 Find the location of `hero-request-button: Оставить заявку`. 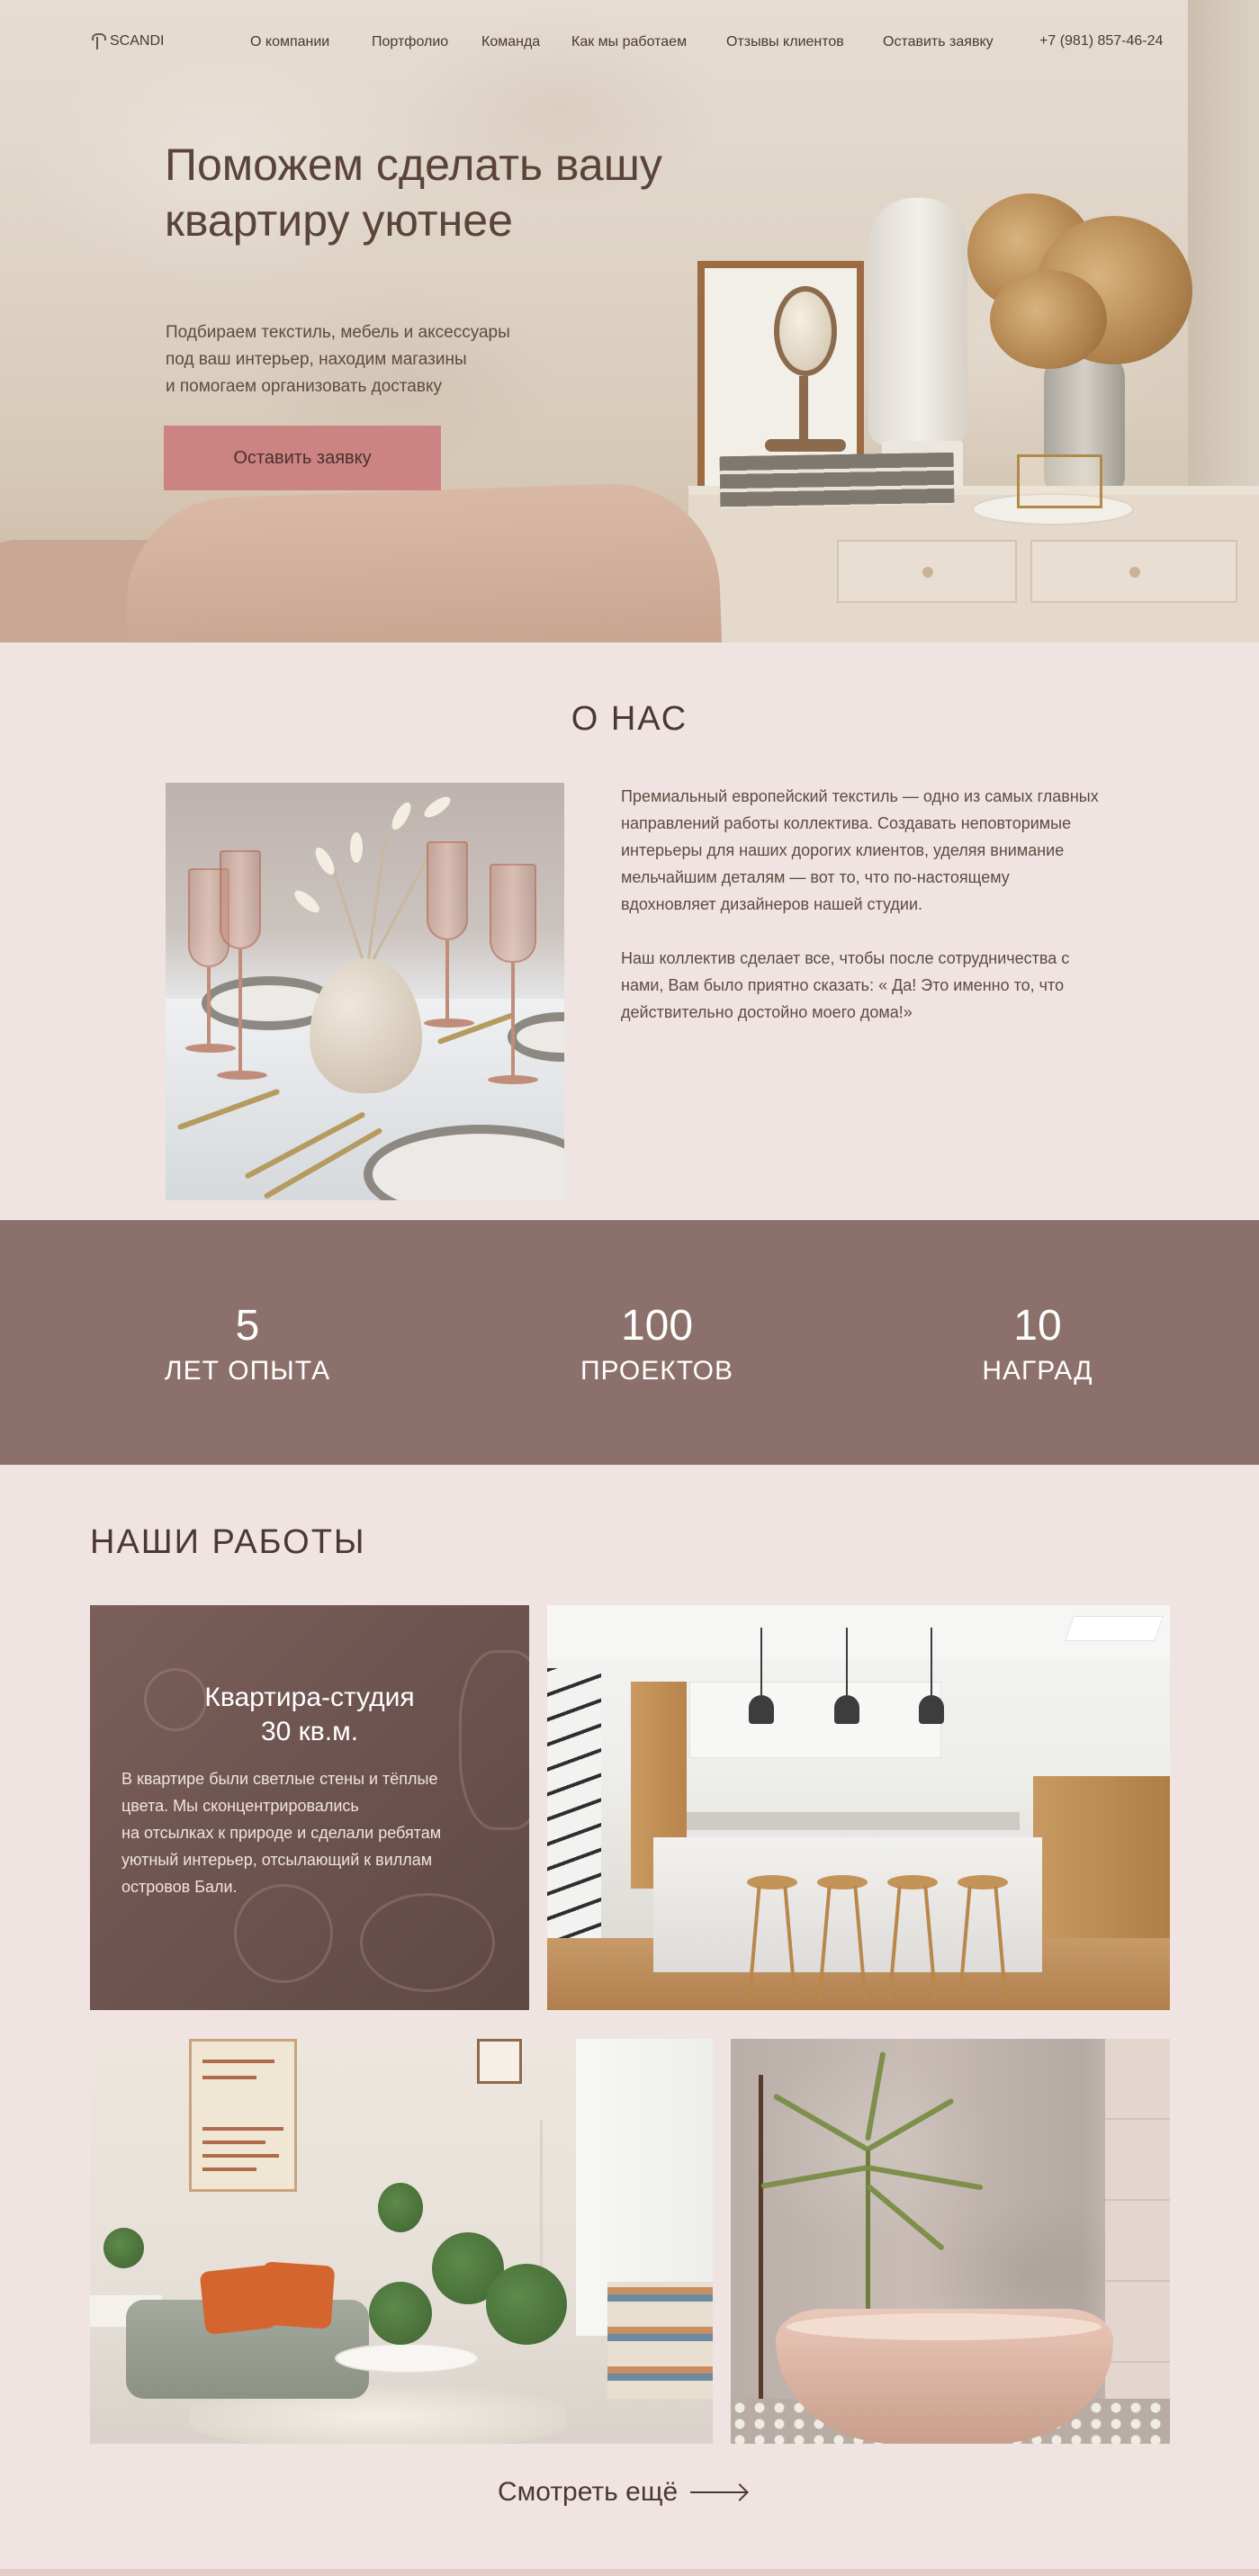

hero-request-button: Оставить заявку is located at coordinates (302, 458).